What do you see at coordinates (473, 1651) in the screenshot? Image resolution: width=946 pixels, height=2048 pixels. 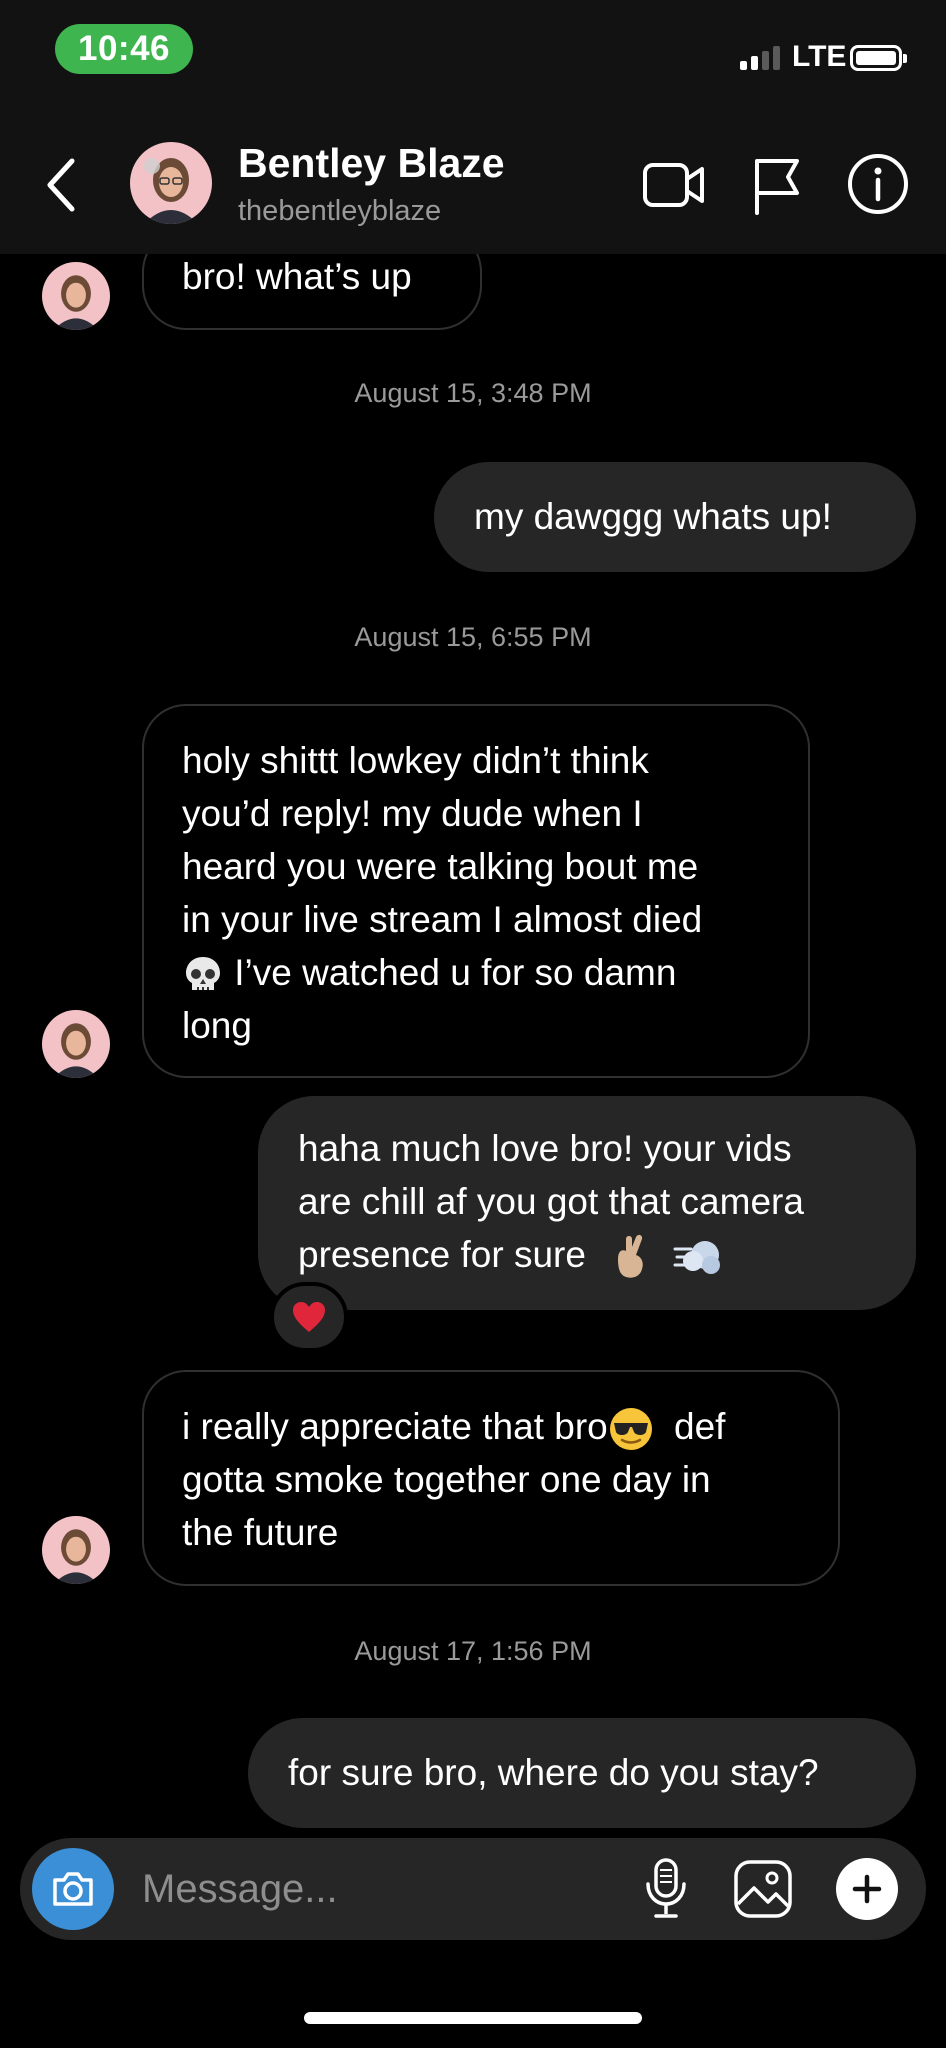 I see `timestamp: August 17, 1:56 PM` at bounding box center [473, 1651].